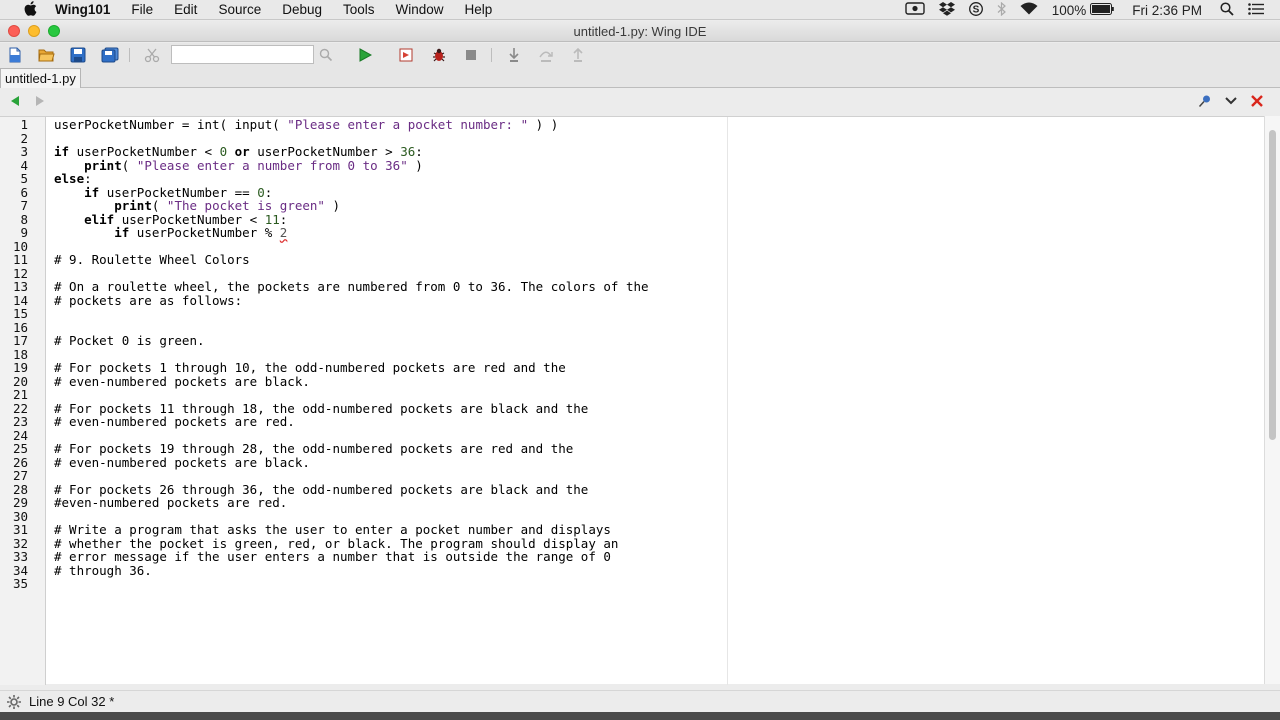 This screenshot has height=720, width=1280. Describe the element at coordinates (632, 476) in the screenshot. I see `code-line: 27` at that location.